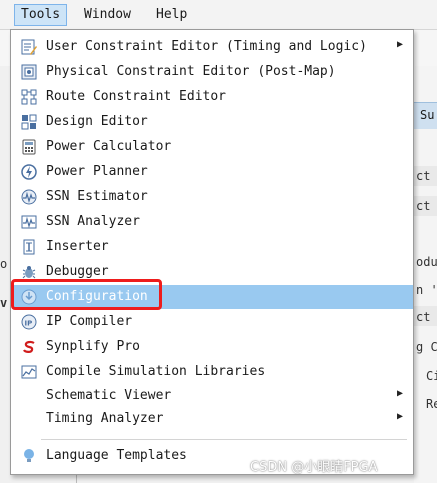  I want to click on right-panel-fragment: Re, so click(431, 404).